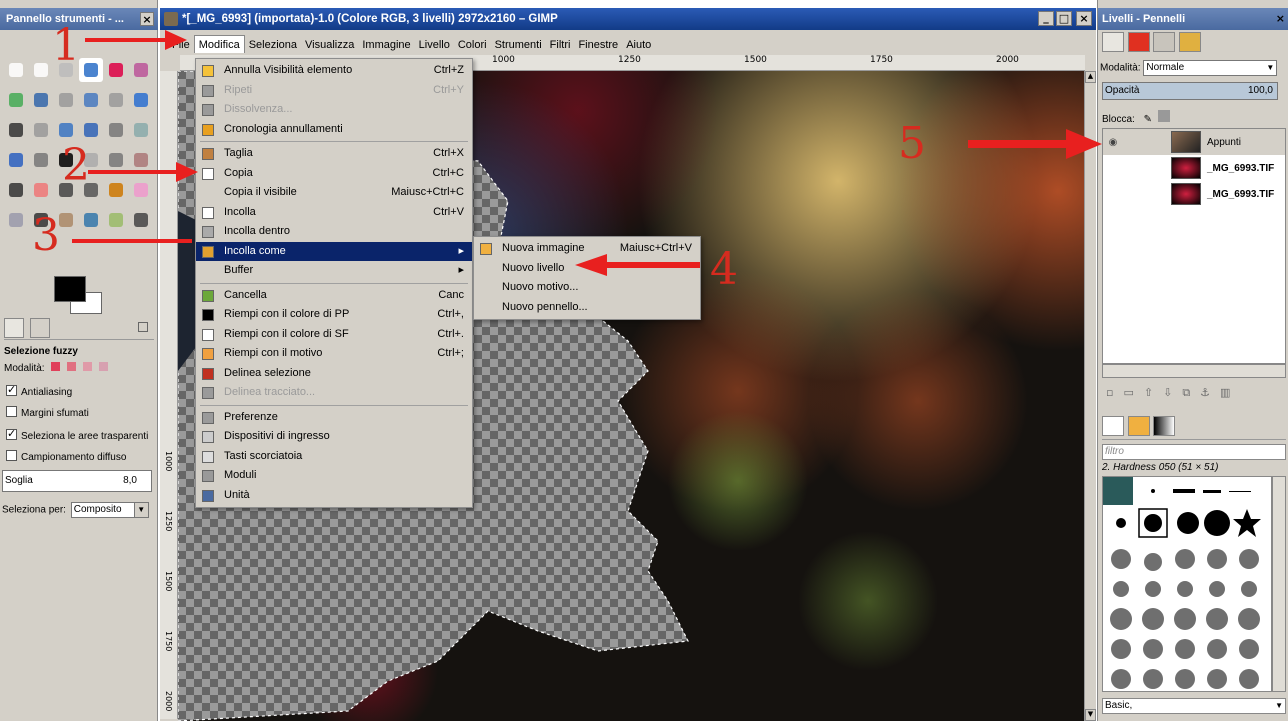 This screenshot has height=721, width=1288. I want to click on eraser-tool-icon, so click(41, 190).